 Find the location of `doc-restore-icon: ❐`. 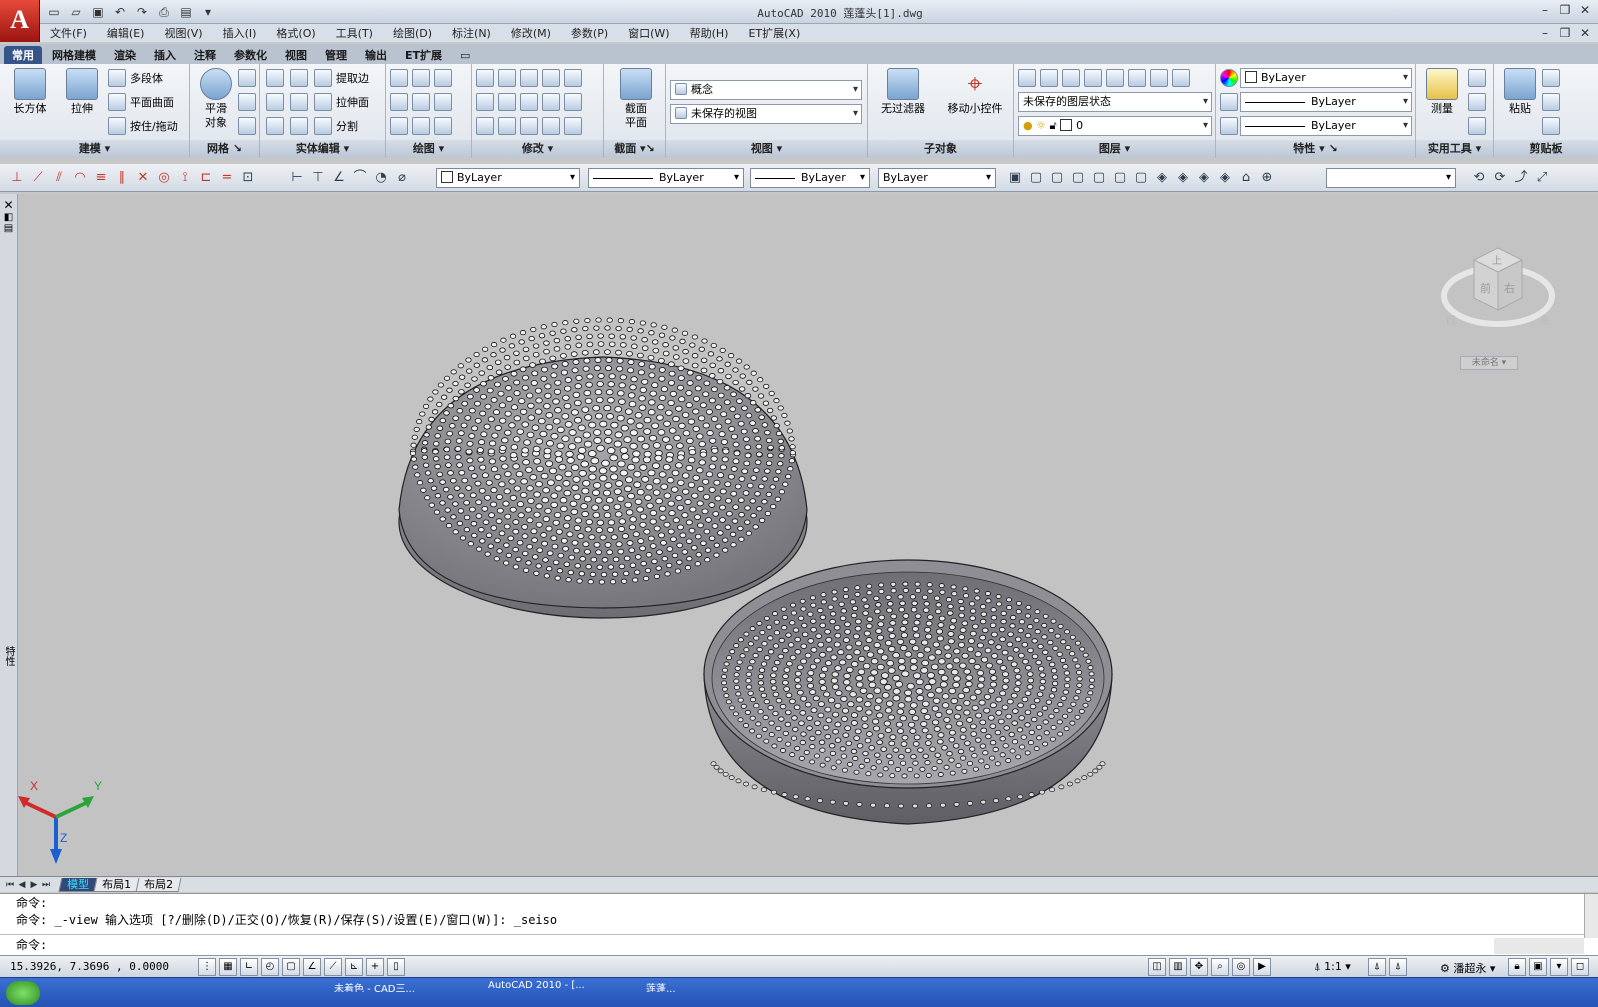

doc-restore-icon: ❐ is located at coordinates (1565, 33).